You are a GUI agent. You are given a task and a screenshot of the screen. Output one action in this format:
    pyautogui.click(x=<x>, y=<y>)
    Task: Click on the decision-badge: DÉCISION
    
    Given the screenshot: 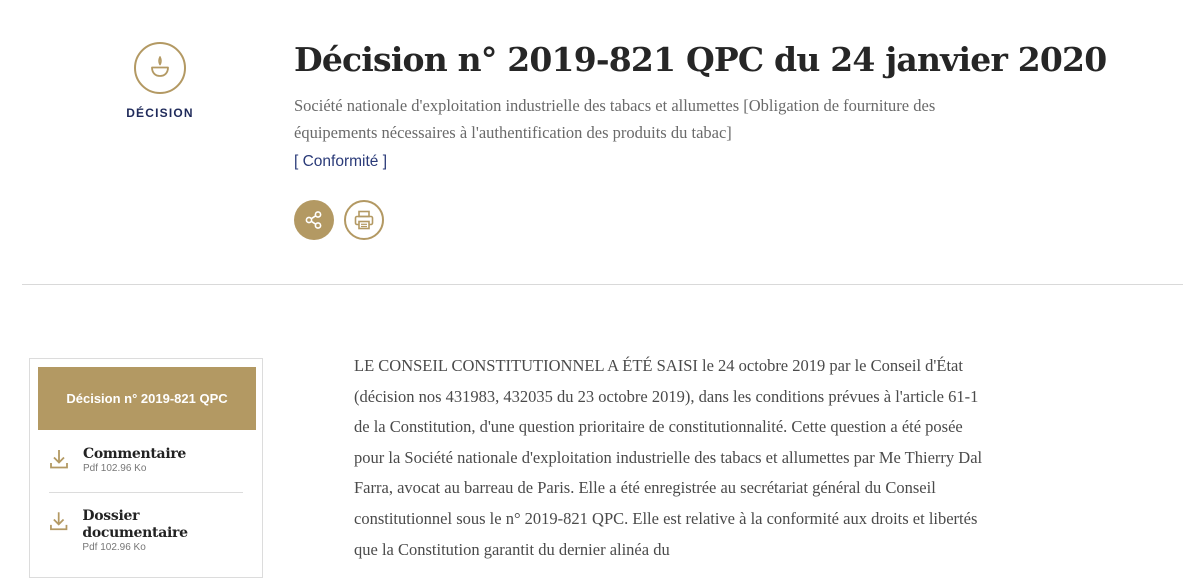 What is the action you would take?
    pyautogui.click(x=160, y=81)
    